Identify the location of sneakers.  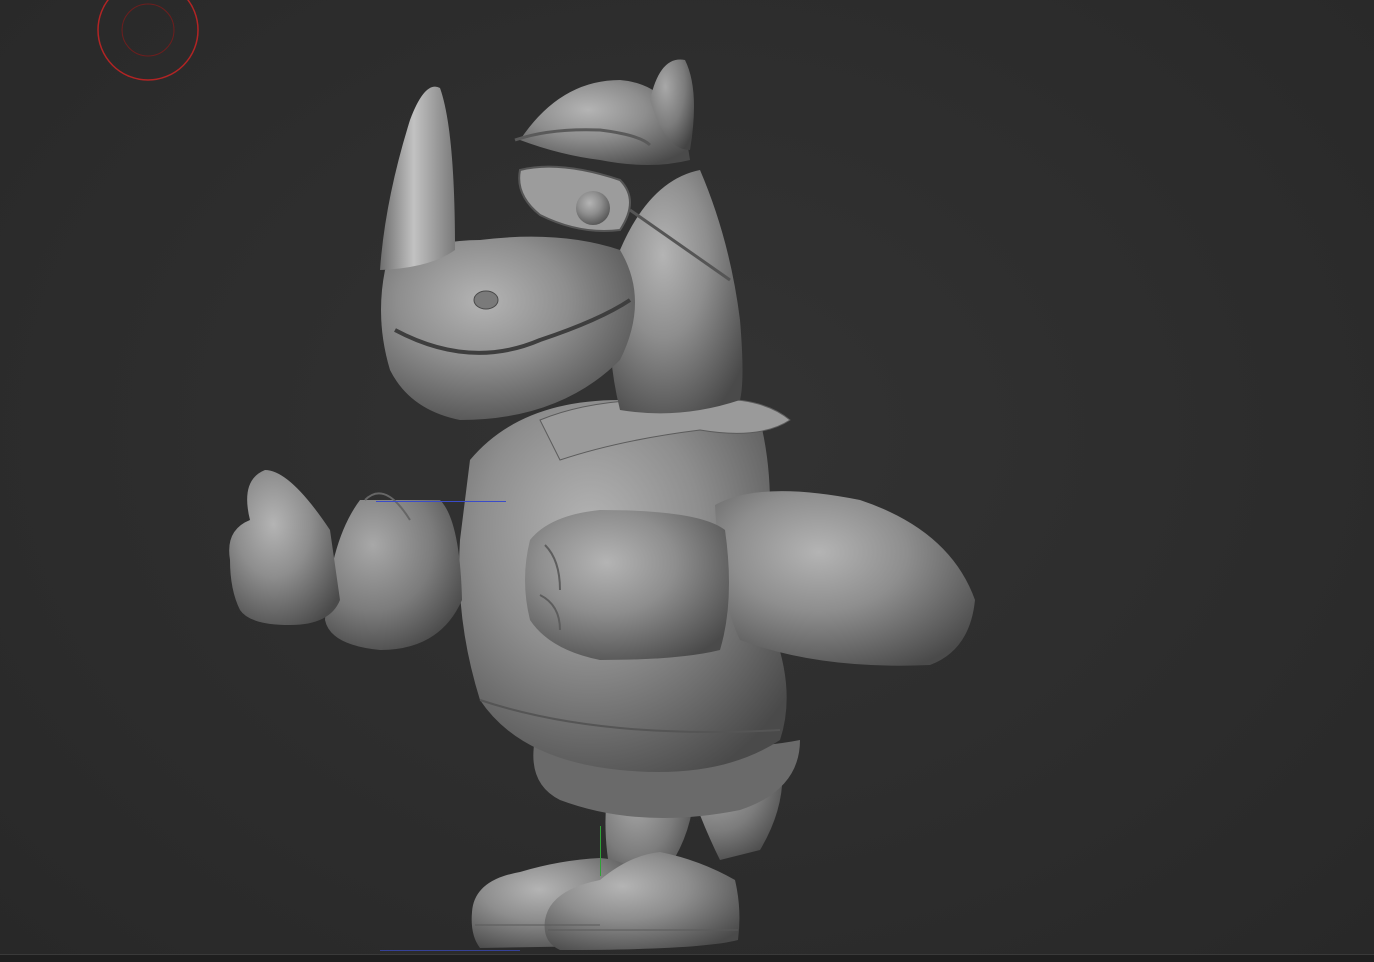
(605, 901).